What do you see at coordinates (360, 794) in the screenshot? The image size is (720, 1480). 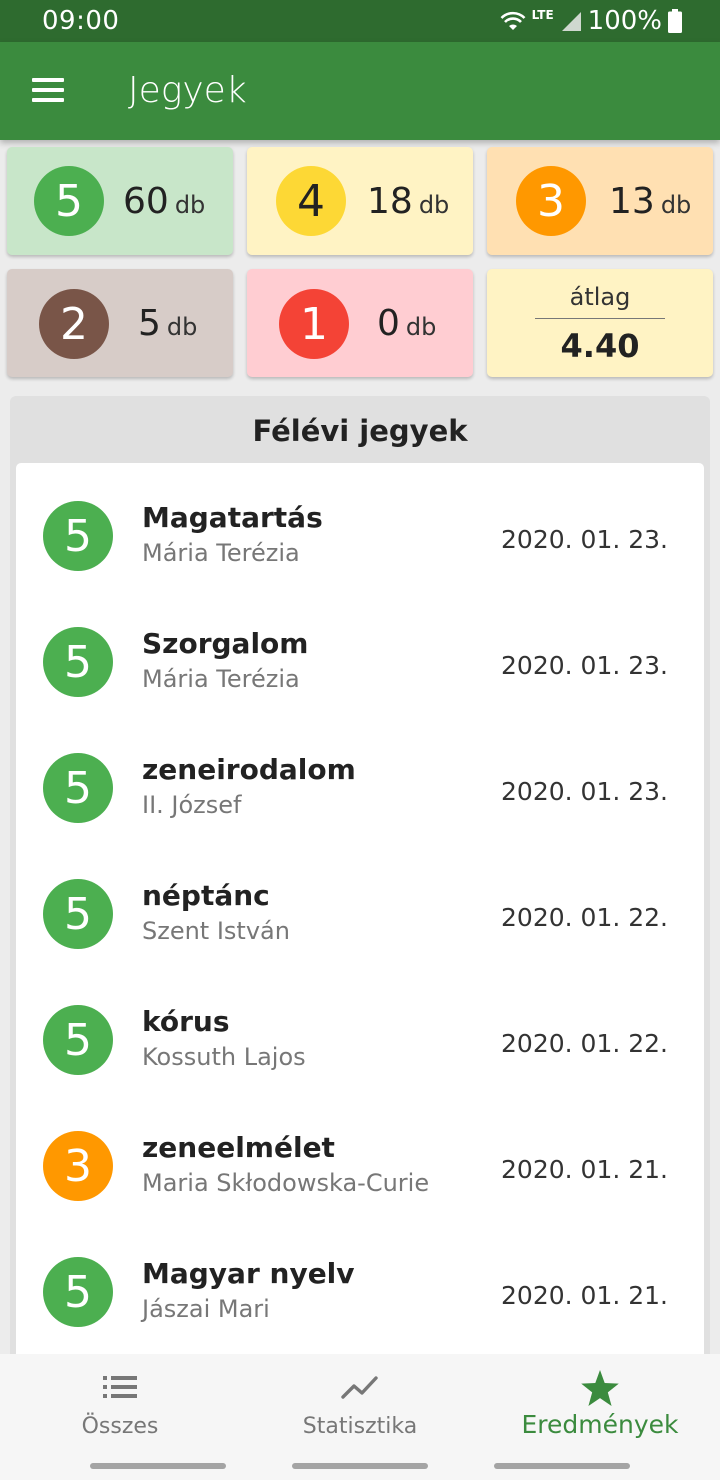 I see `grade-row: 5 zeneirodalom II. József 2020. 01. 23.` at bounding box center [360, 794].